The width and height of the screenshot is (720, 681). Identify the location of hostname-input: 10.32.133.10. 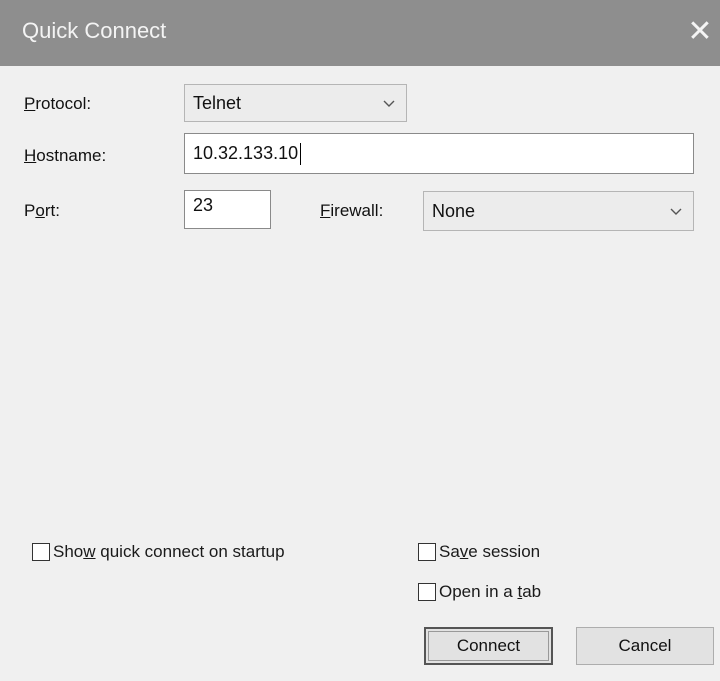
(439, 153).